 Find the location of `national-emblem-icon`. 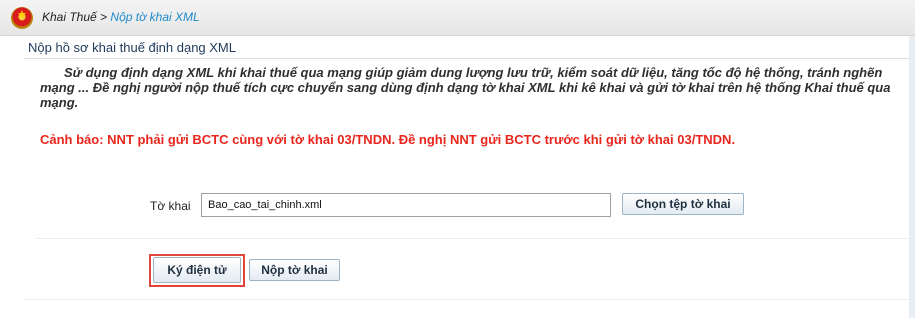

national-emblem-icon is located at coordinates (22, 18).